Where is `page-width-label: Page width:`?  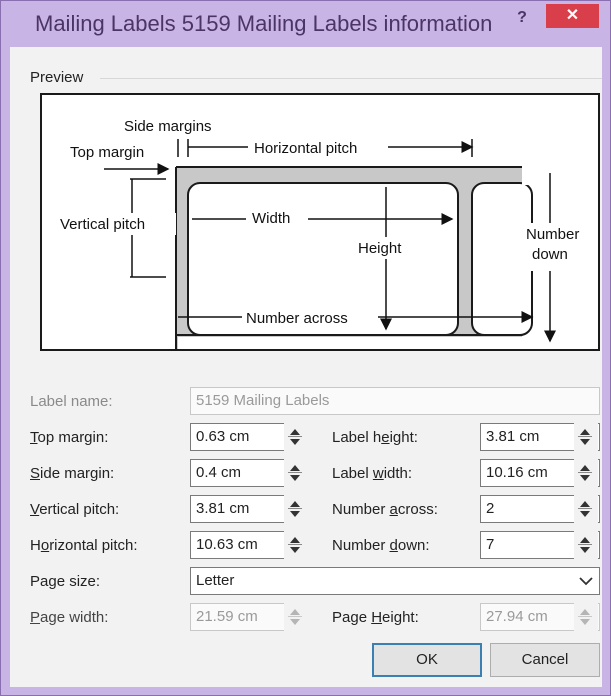
page-width-label: Page width: is located at coordinates (69, 617).